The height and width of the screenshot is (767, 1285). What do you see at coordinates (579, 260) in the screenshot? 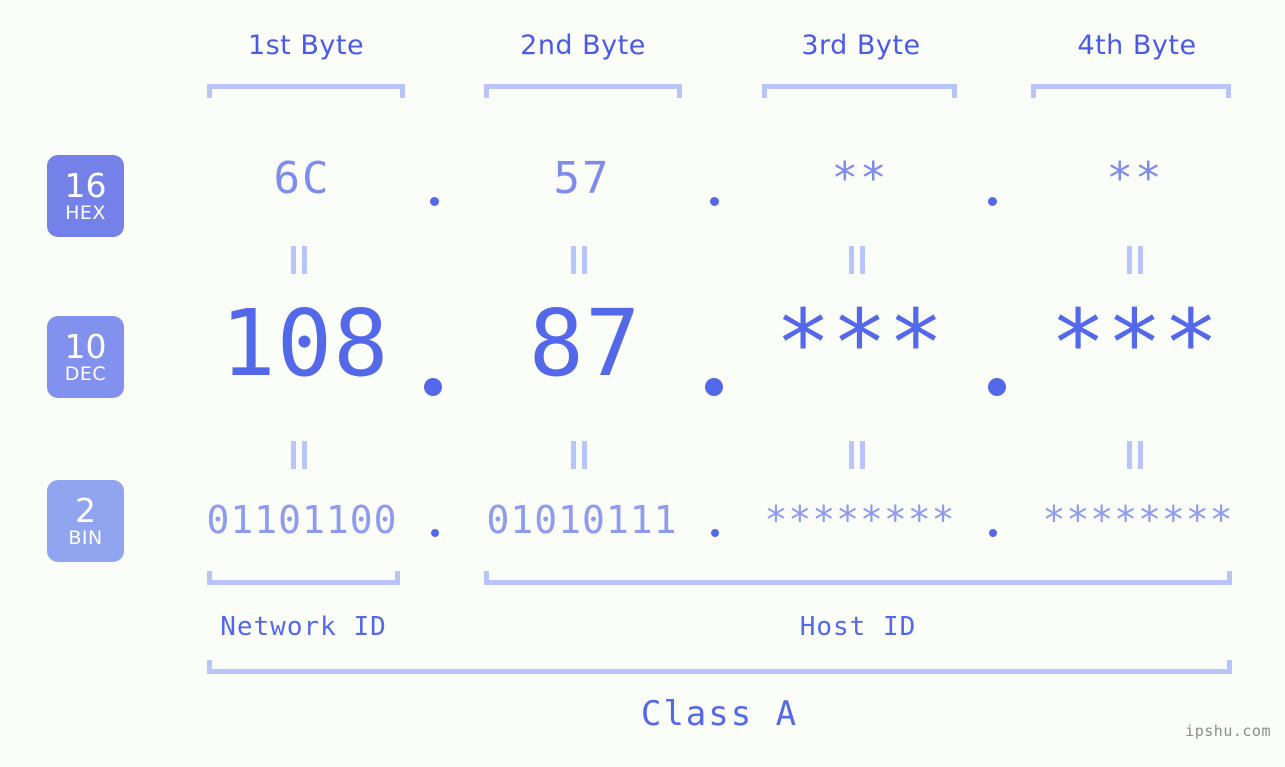
I see `equals-connector-2-hex-dec` at bounding box center [579, 260].